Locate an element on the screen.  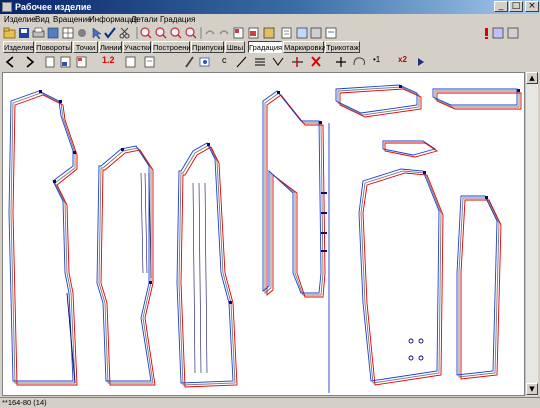
pattern-piece-upper-sleeve is located at coordinates (401, 277).